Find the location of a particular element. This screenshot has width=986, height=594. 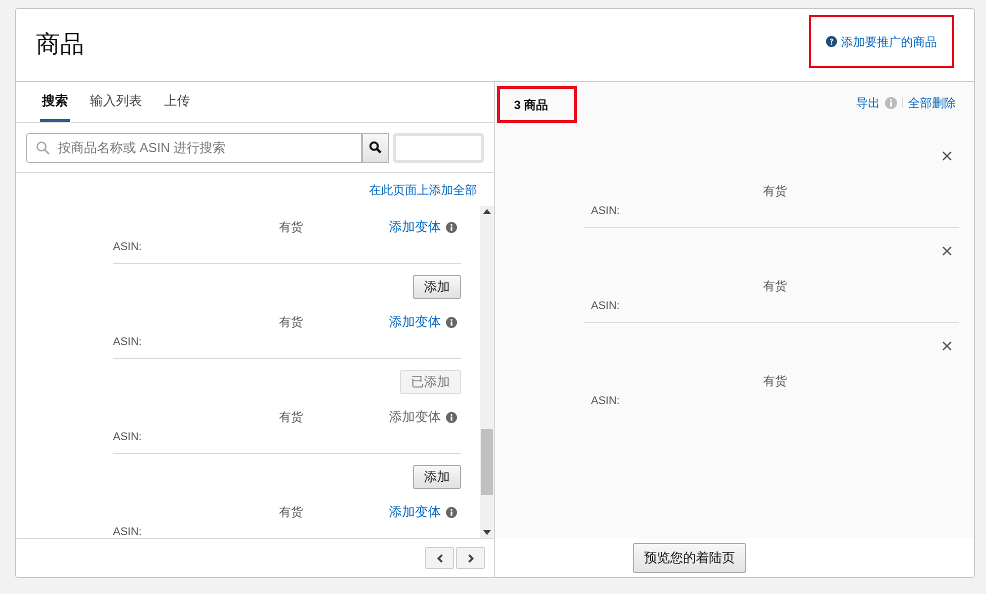

next-page-button is located at coordinates (470, 558).